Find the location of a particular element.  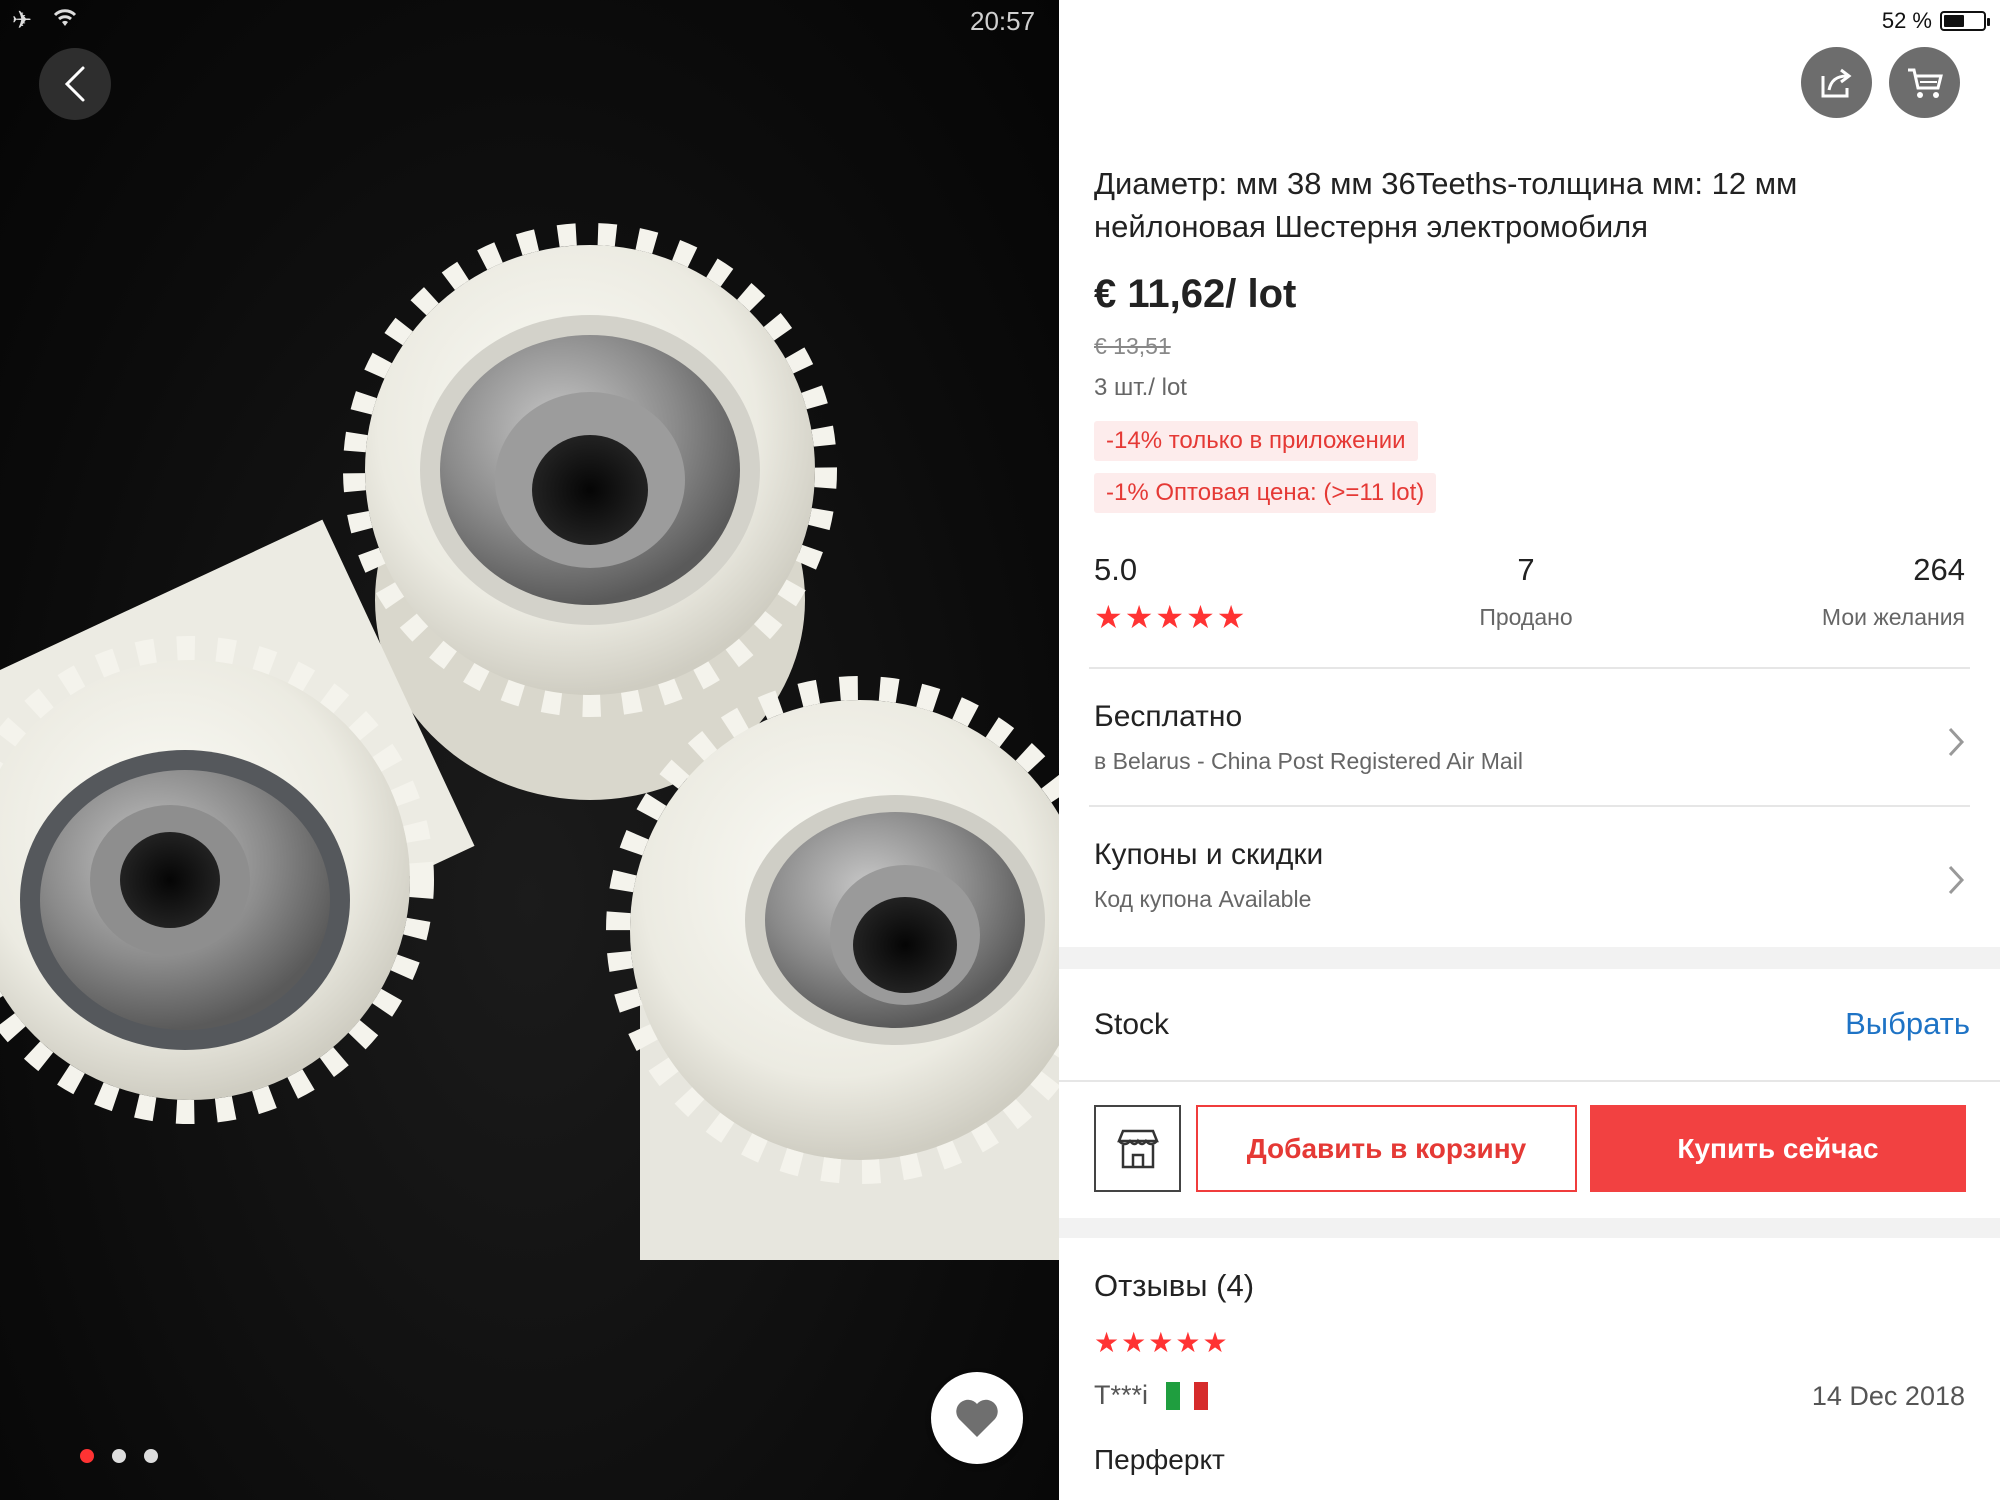

italy-flag-icon is located at coordinates (1187, 1395).